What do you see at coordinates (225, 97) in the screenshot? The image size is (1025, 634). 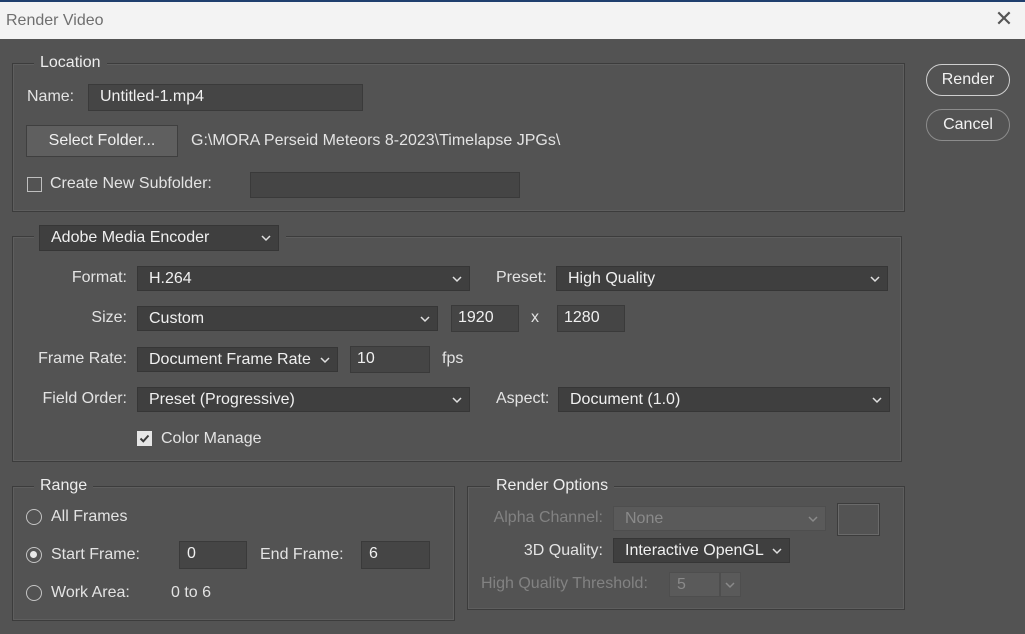 I see `name-input: Untitled-1.mp4` at bounding box center [225, 97].